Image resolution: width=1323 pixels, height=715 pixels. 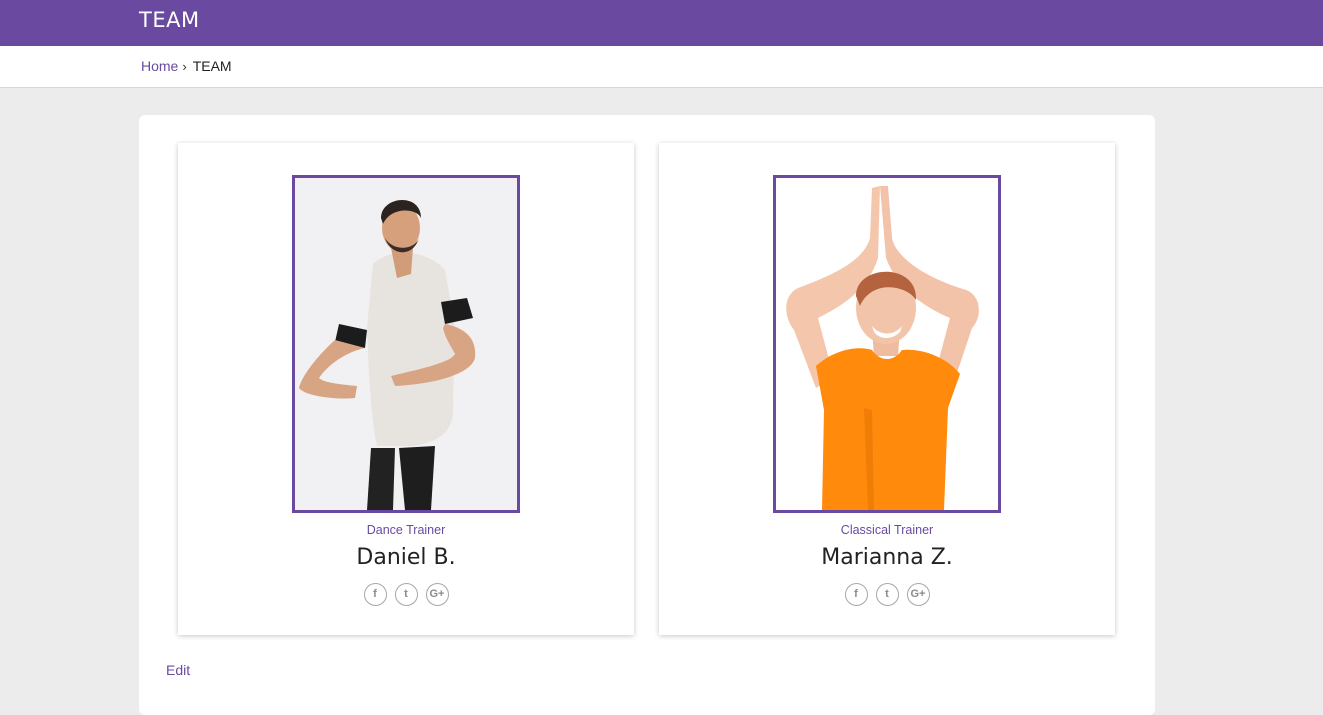 I want to click on dancer-man-image, so click(x=406, y=344).